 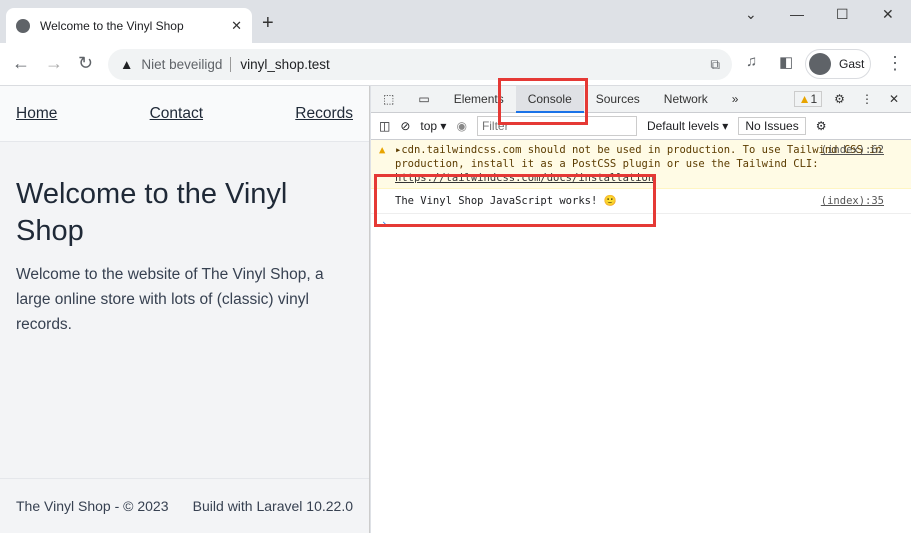 What do you see at coordinates (751, 61) in the screenshot?
I see `media-icon: ♫` at bounding box center [751, 61].